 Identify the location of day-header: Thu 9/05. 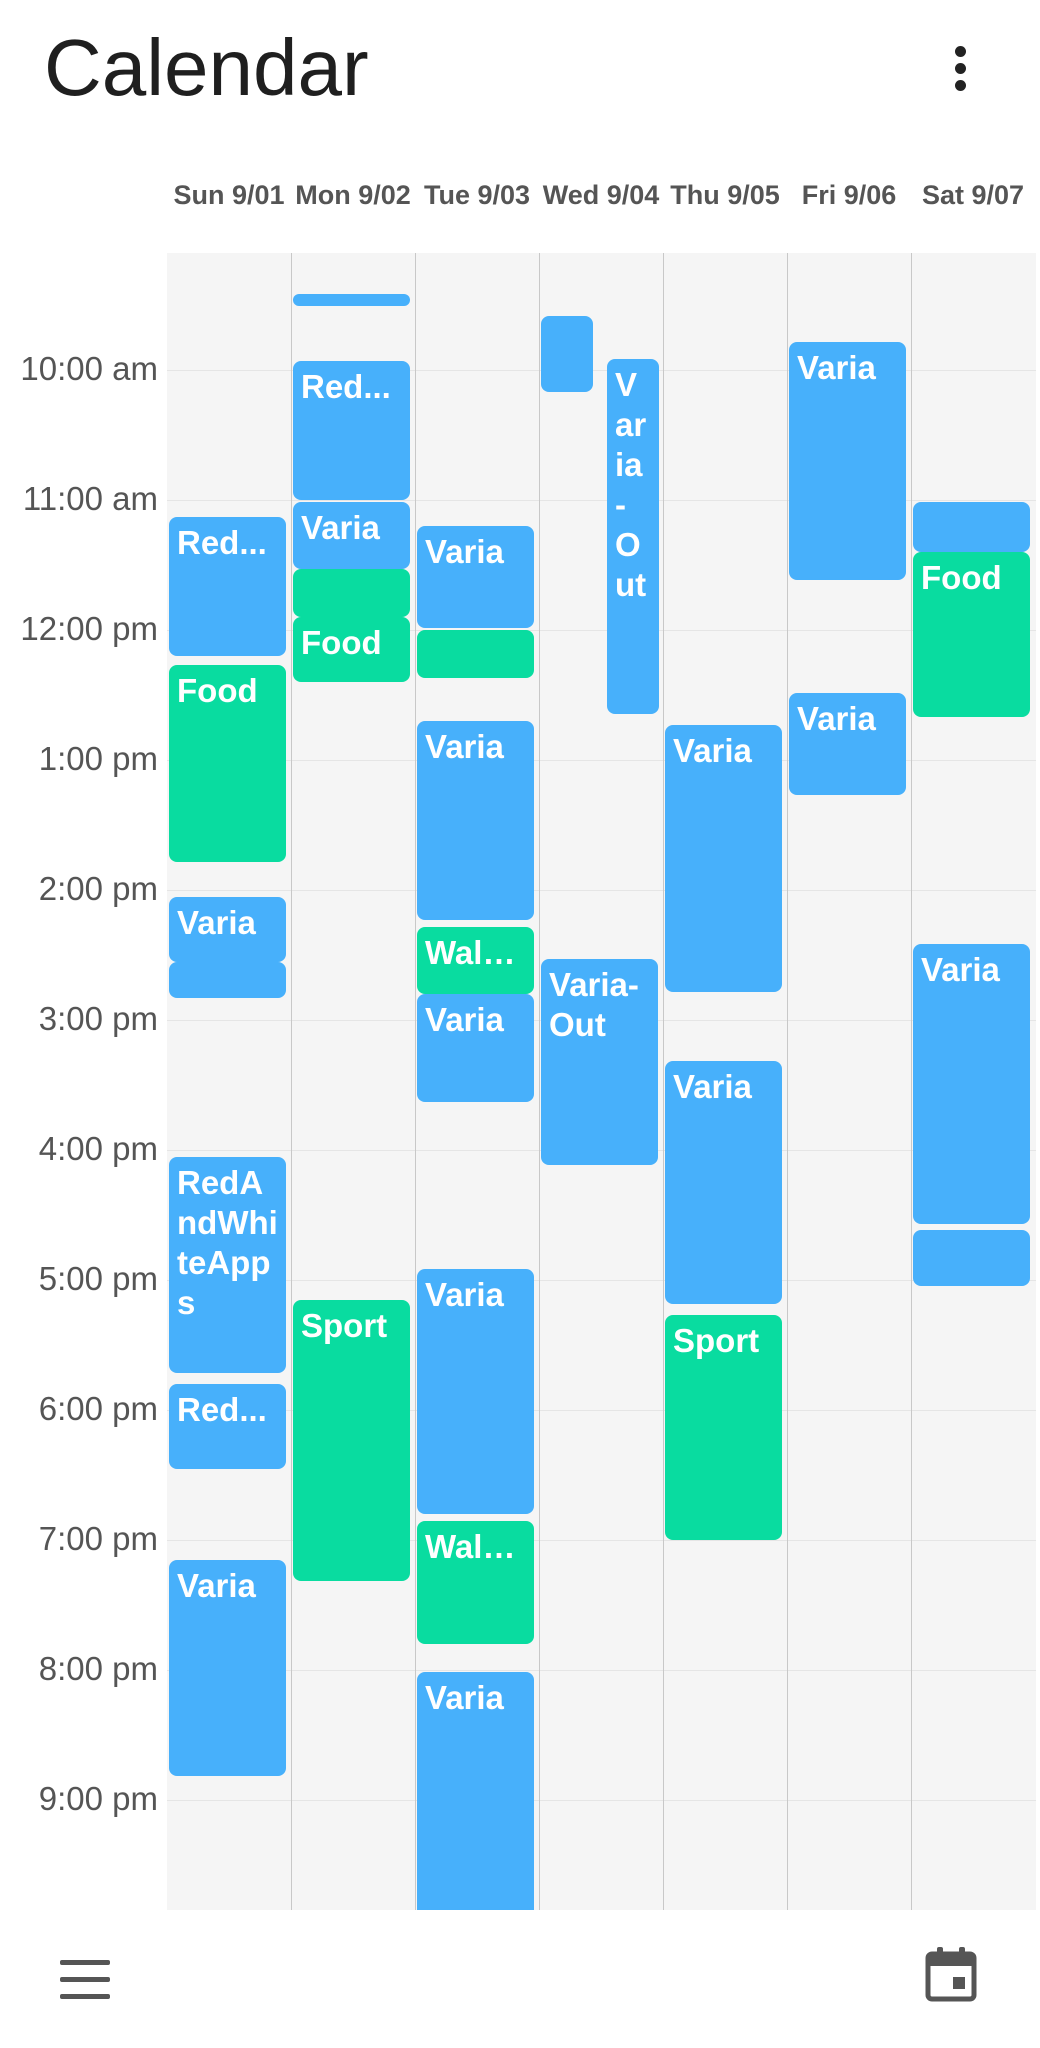
(725, 195).